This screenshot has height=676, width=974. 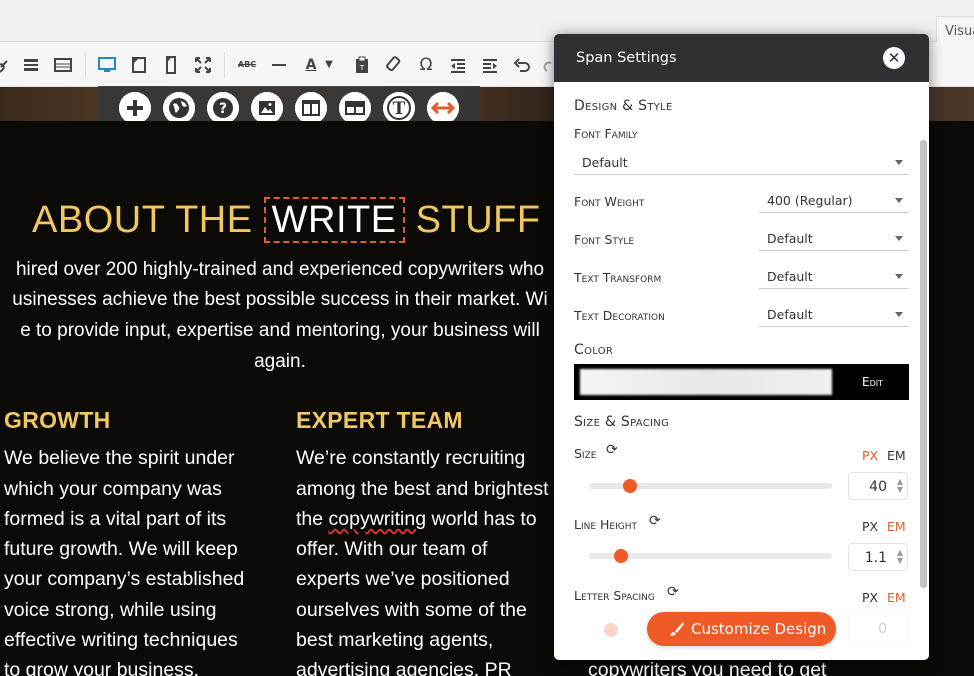 I want to click on heading-post: STUFF, so click(x=472, y=220).